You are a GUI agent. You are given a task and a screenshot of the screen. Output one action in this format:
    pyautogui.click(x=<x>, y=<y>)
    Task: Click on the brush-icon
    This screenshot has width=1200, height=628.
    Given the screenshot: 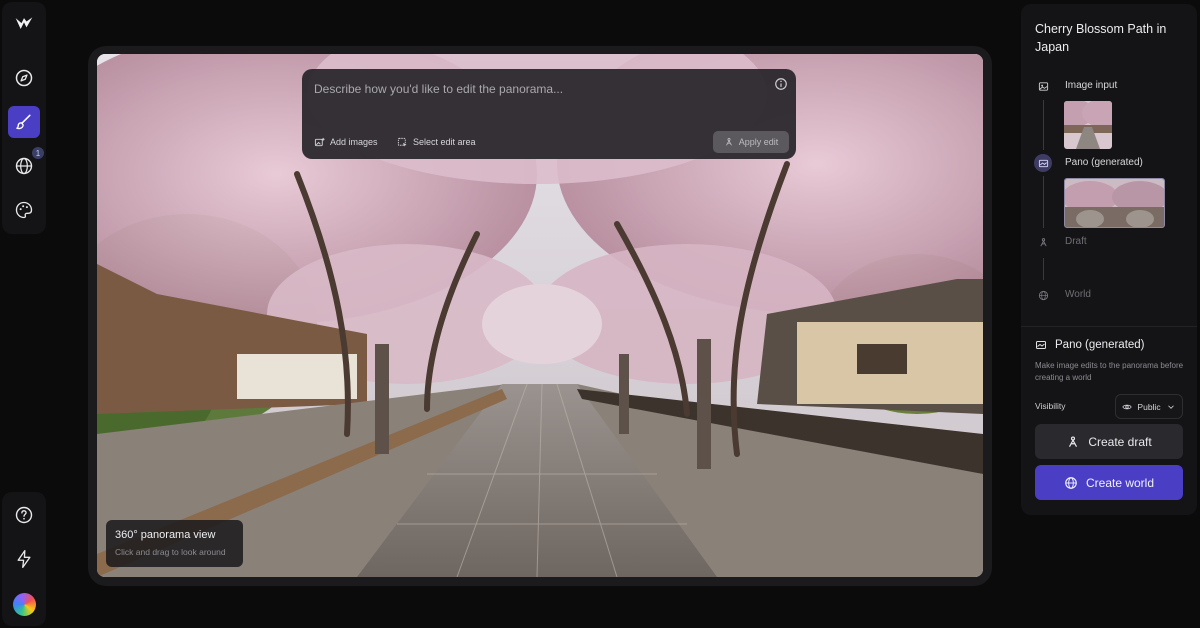 What is the action you would take?
    pyautogui.click(x=23, y=122)
    